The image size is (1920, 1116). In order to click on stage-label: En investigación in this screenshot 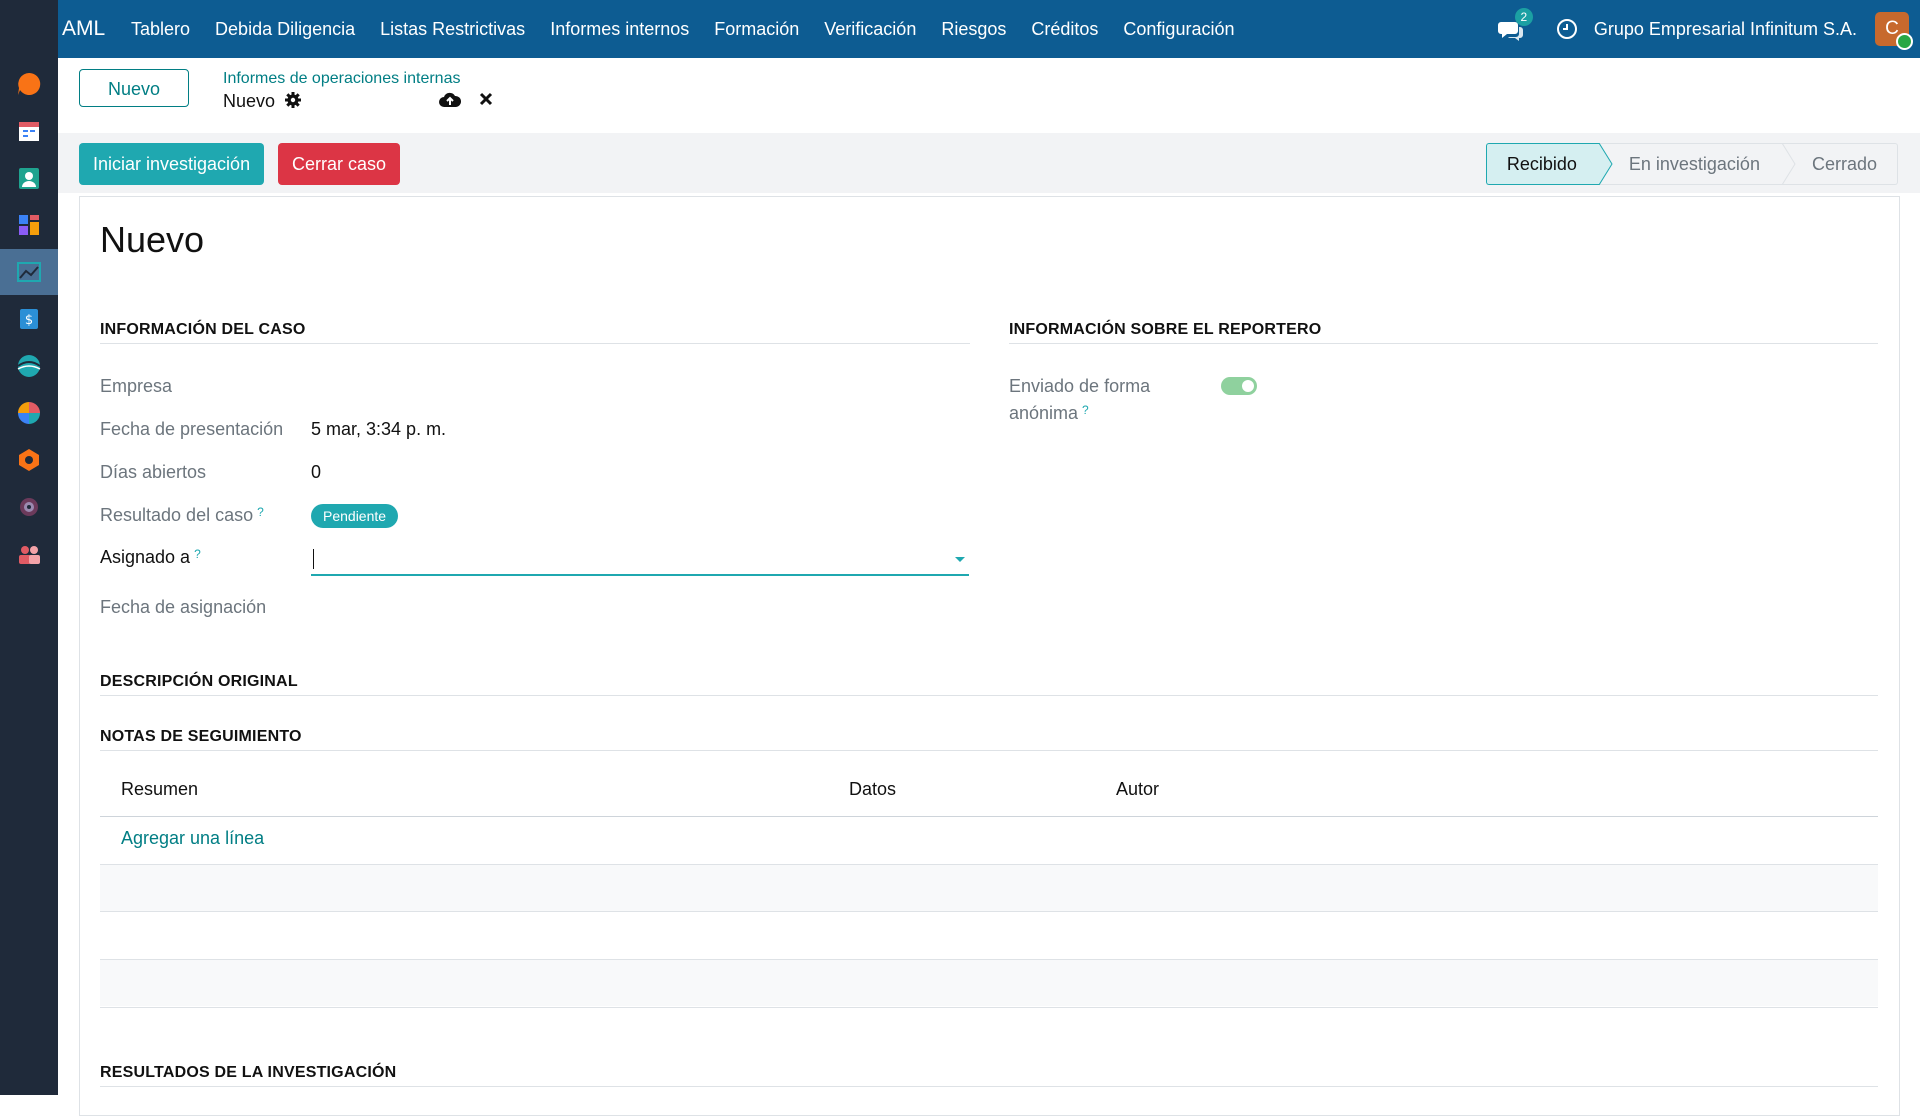, I will do `click(1694, 164)`.